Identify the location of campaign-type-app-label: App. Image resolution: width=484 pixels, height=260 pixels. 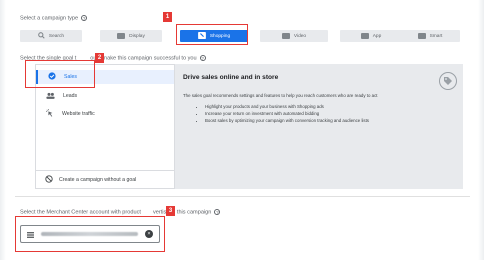
(377, 36).